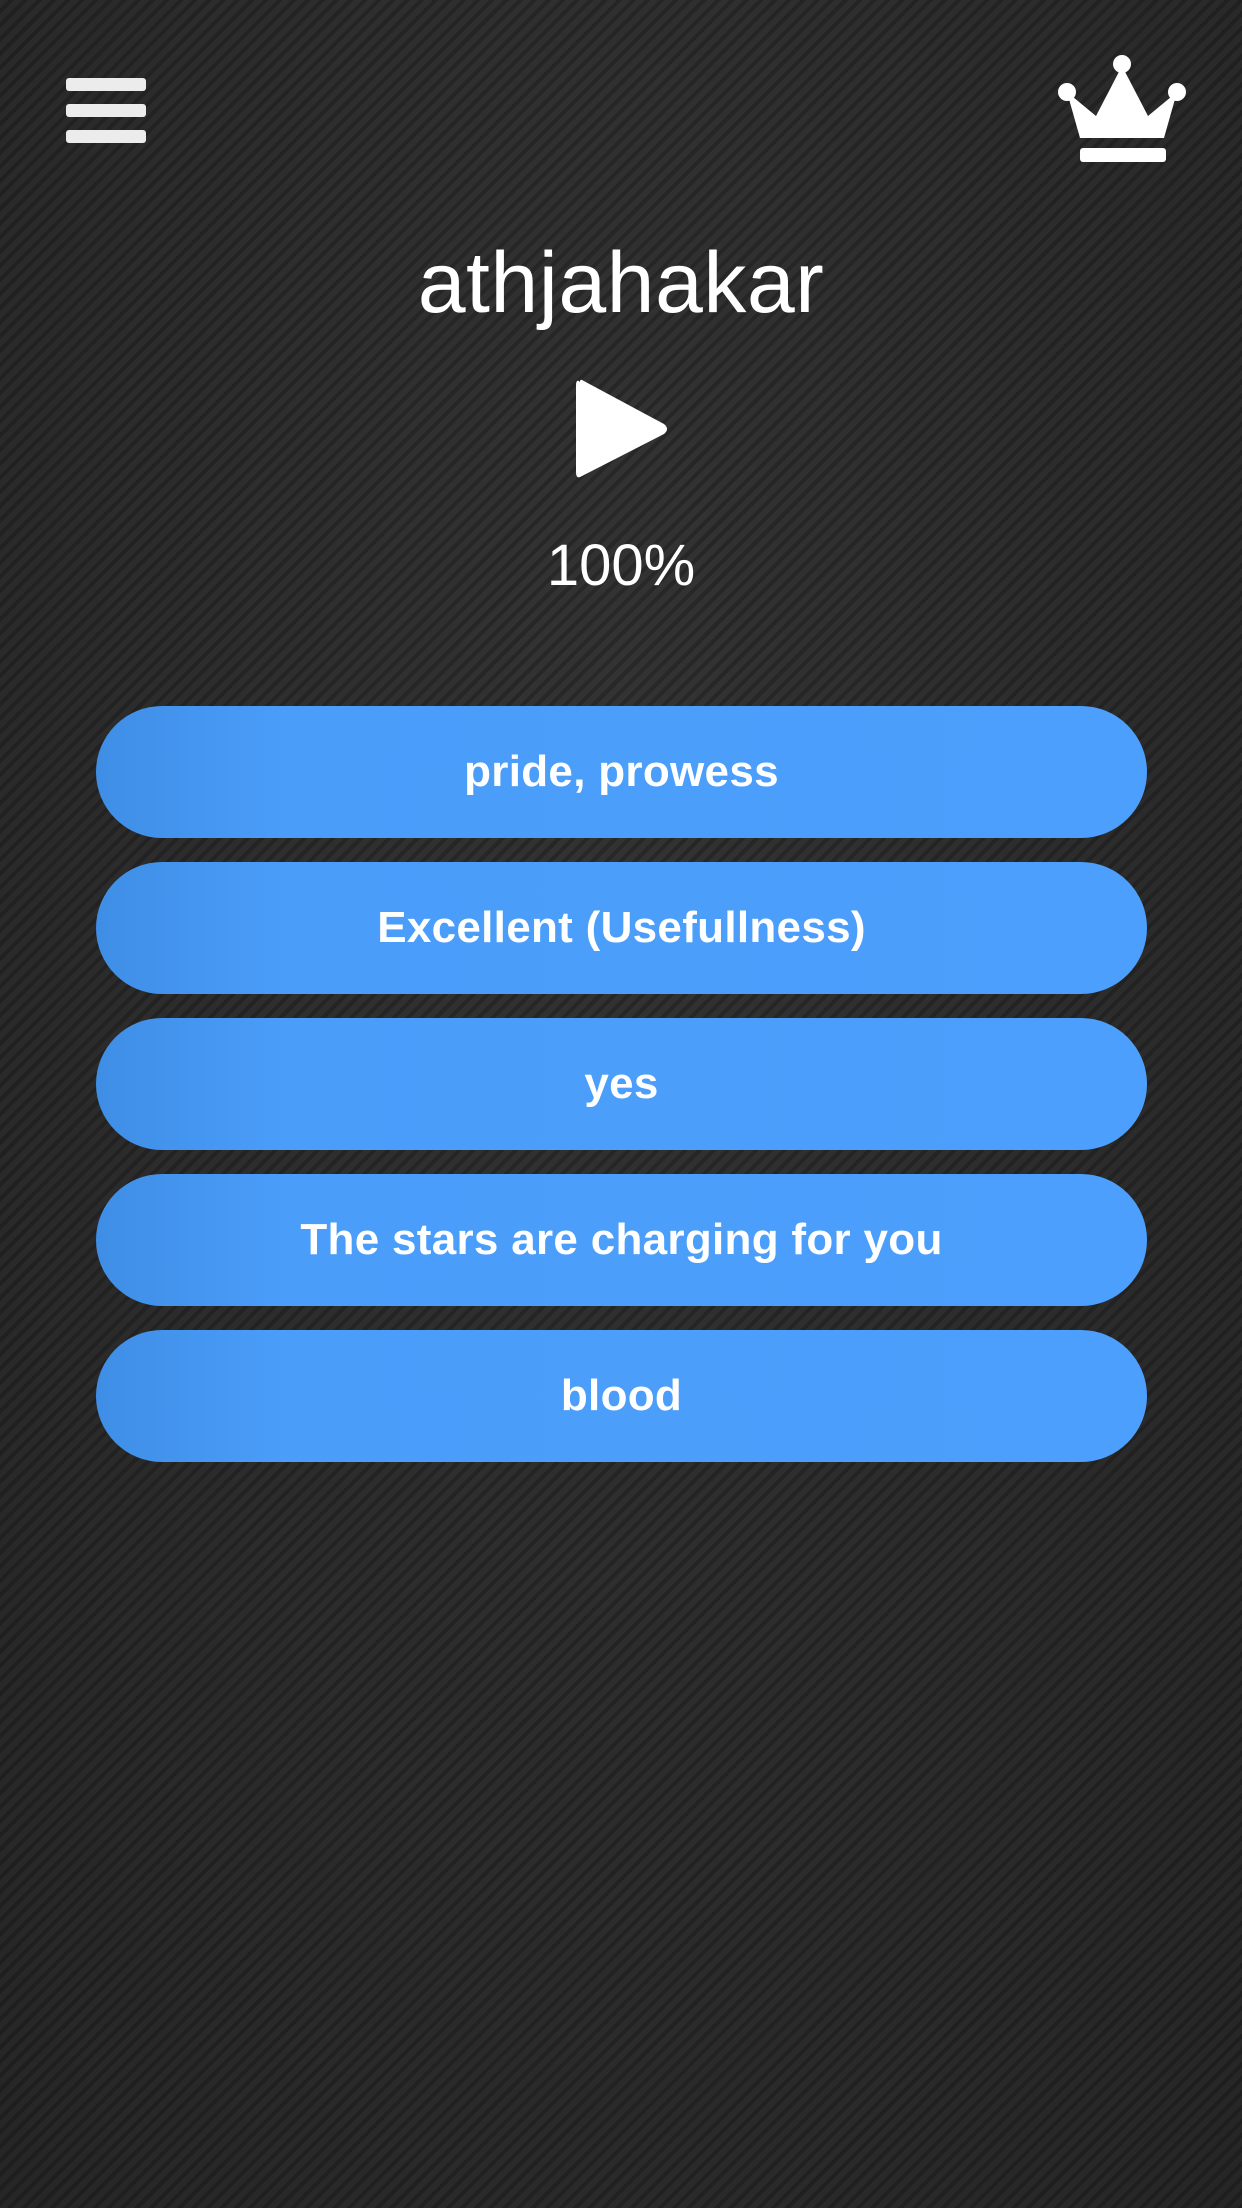 This screenshot has height=2208, width=1242. I want to click on answer-option-button: blood, so click(621, 1396).